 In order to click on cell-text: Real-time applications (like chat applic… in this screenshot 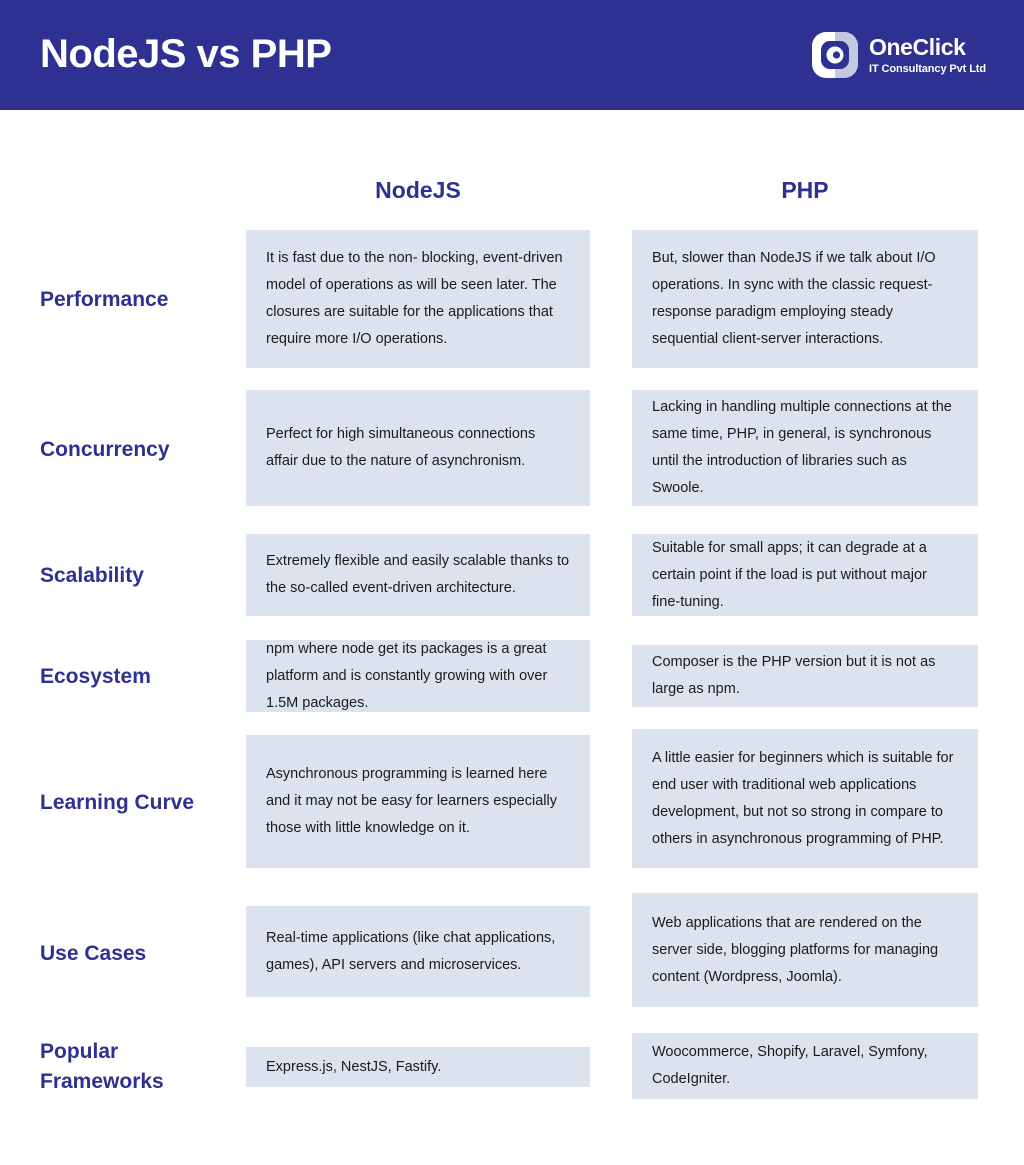, I will do `click(411, 951)`.